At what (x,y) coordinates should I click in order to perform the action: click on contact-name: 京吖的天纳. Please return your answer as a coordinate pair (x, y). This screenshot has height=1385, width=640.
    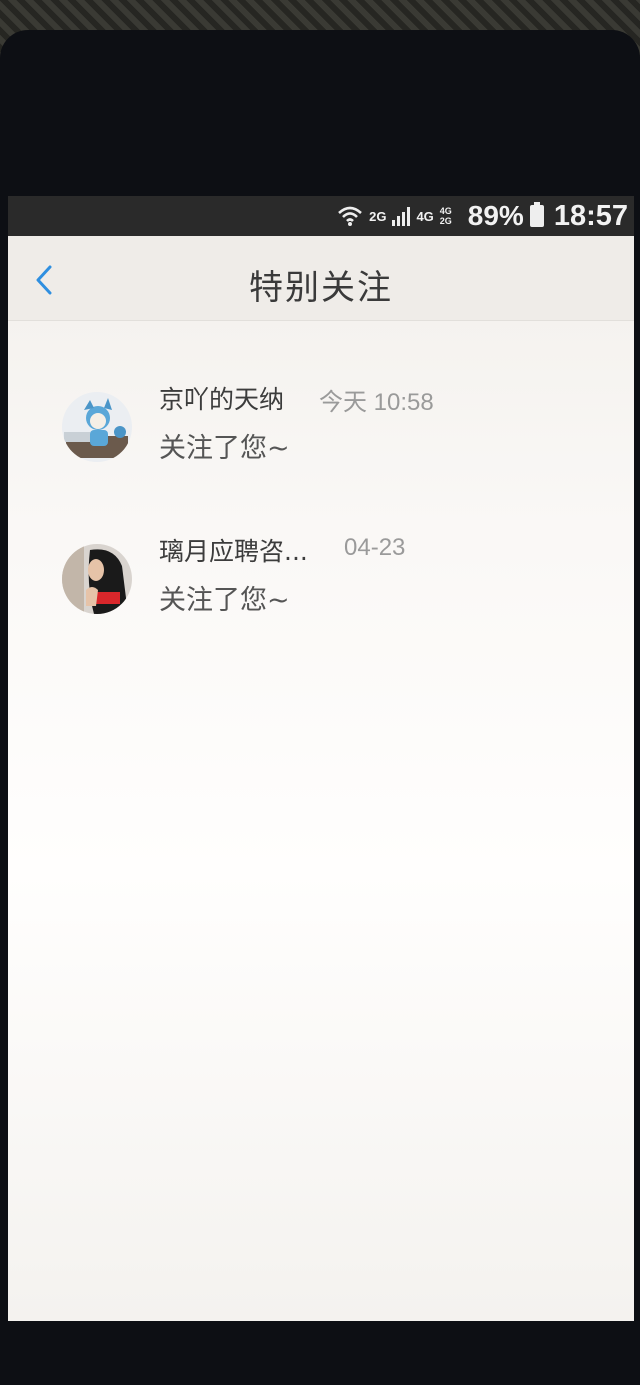
    Looking at the image, I should click on (222, 399).